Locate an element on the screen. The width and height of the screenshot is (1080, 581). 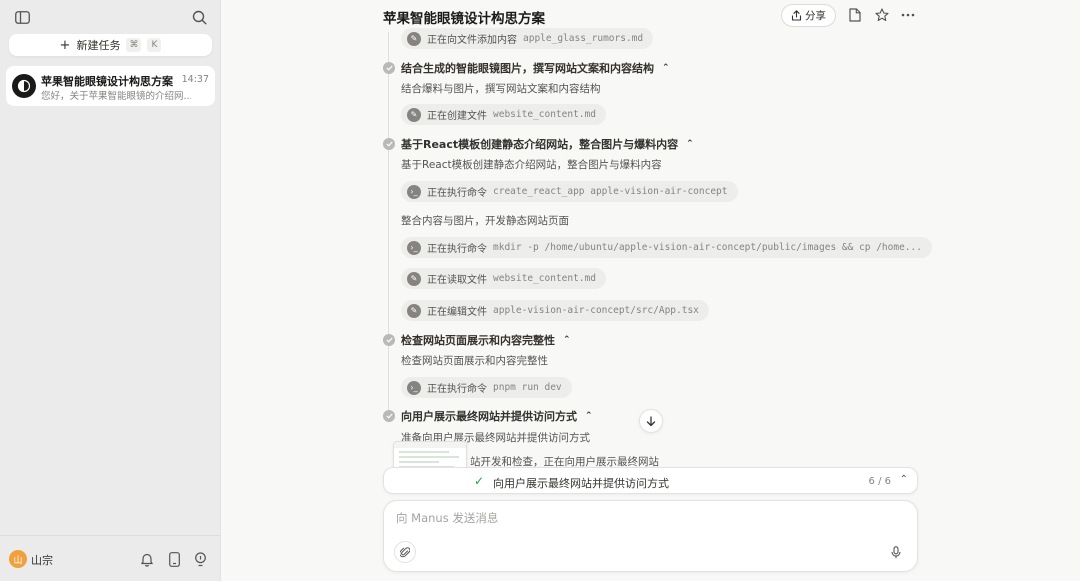
scroll-down-button is located at coordinates (651, 421).